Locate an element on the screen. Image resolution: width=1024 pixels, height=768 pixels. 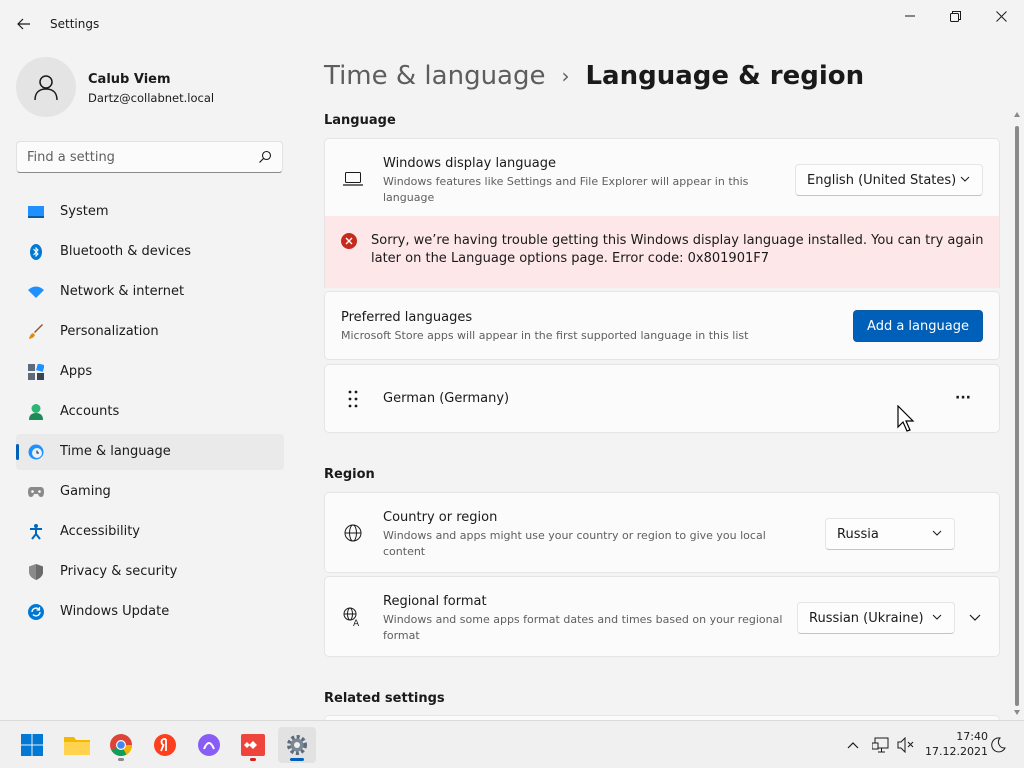
sidebar-item-personalization: Personalization is located at coordinates (150, 332).